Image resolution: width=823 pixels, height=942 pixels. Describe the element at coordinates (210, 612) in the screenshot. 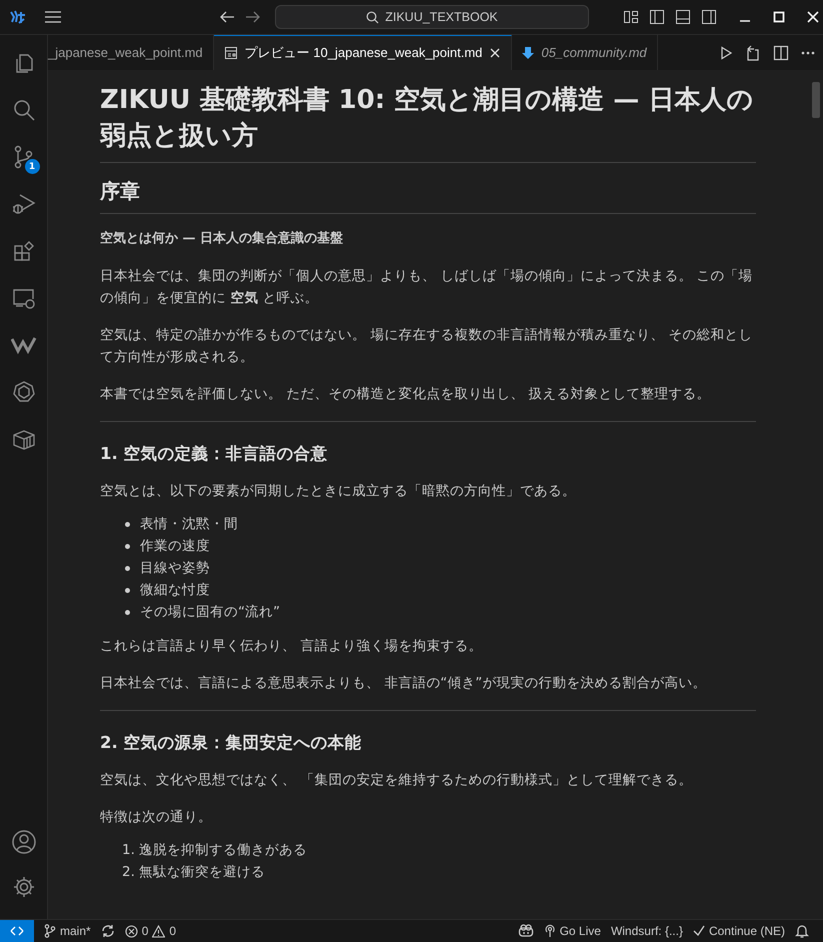

I see `list-item: その場に固有の“流れ”` at that location.